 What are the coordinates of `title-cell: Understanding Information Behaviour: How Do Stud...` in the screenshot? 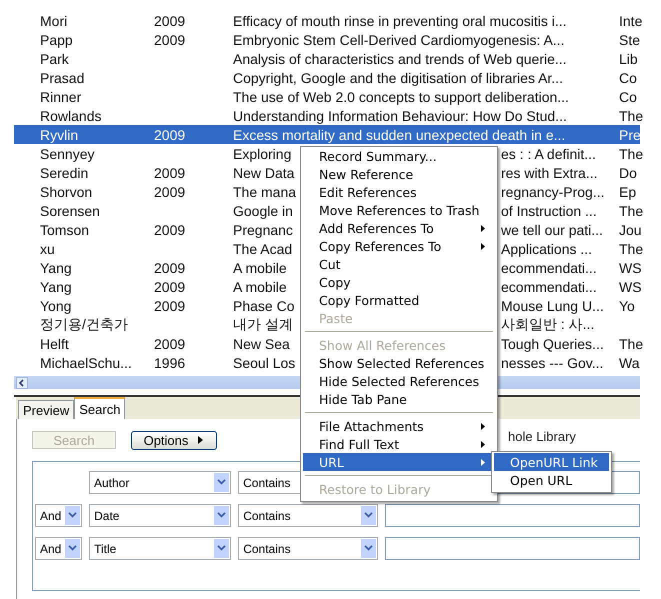 It's located at (400, 116).